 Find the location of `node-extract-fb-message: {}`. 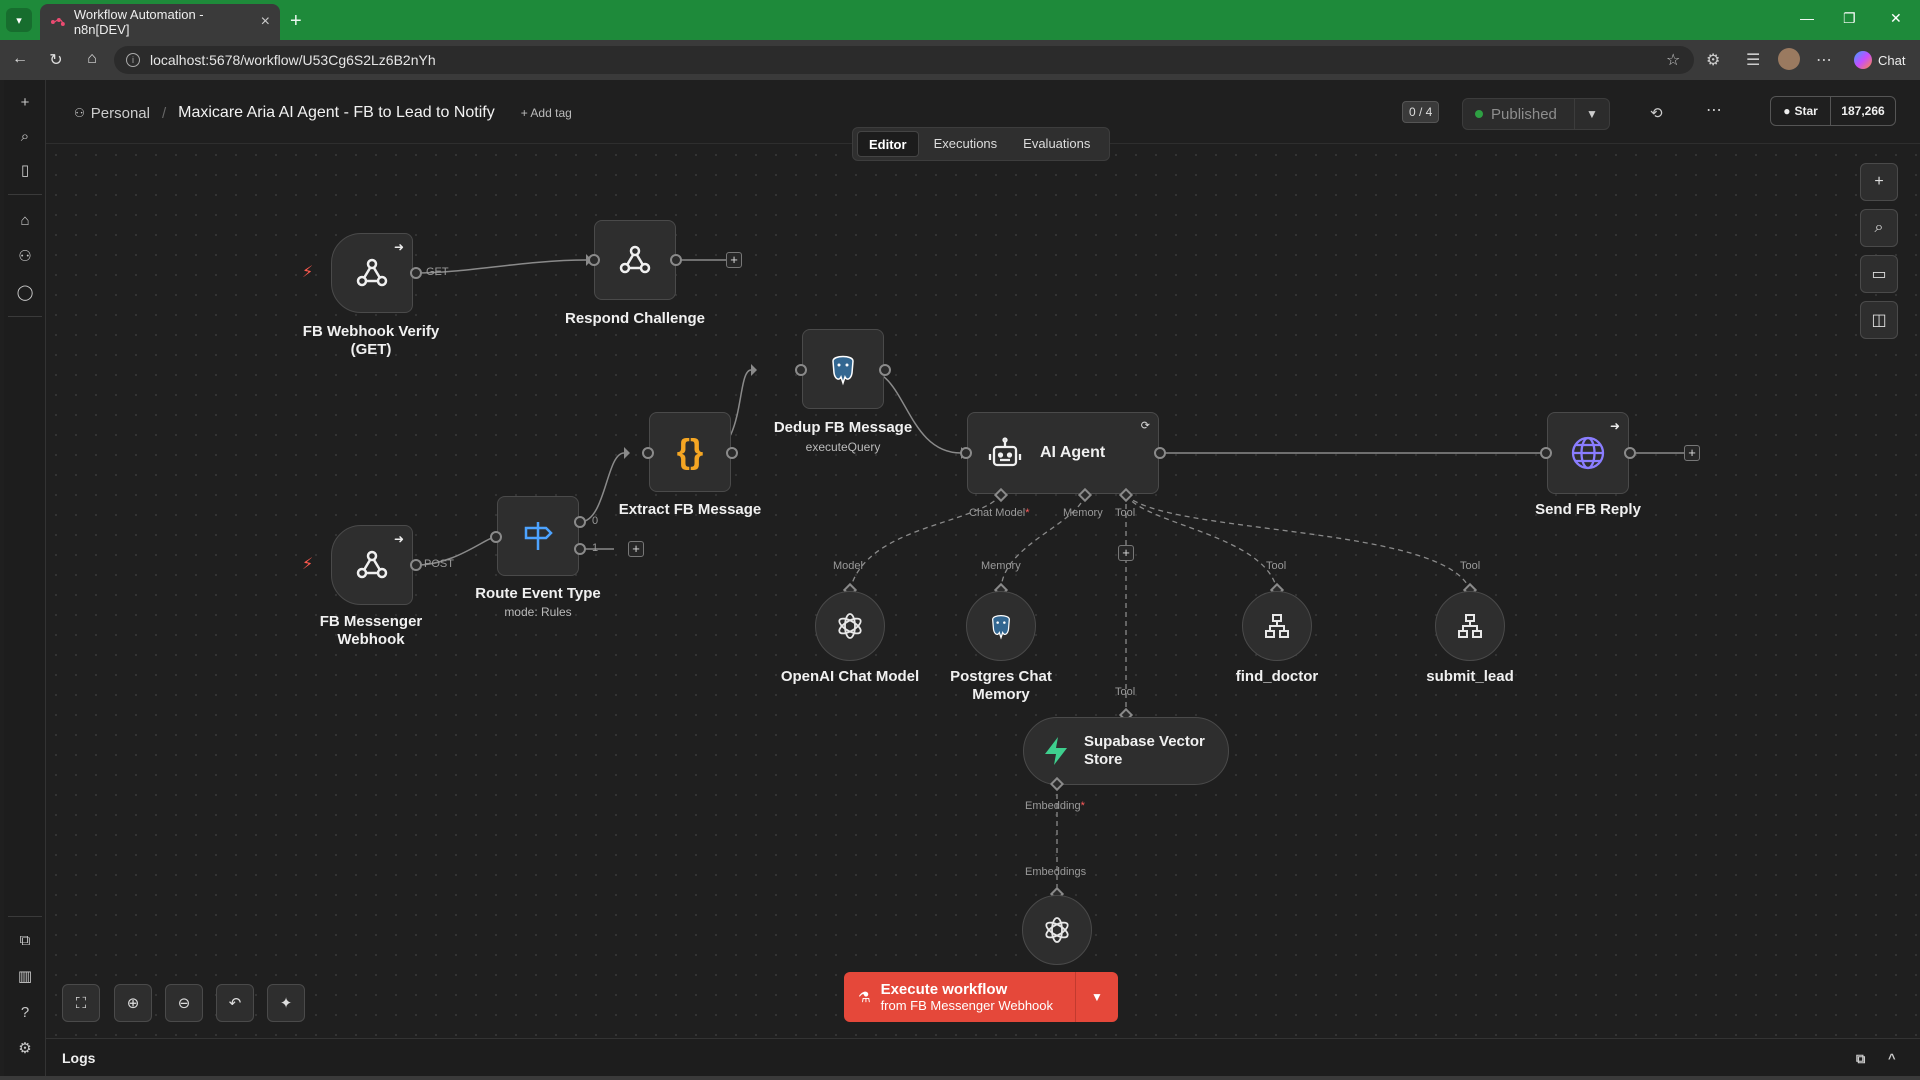

node-extract-fb-message: {} is located at coordinates (690, 452).